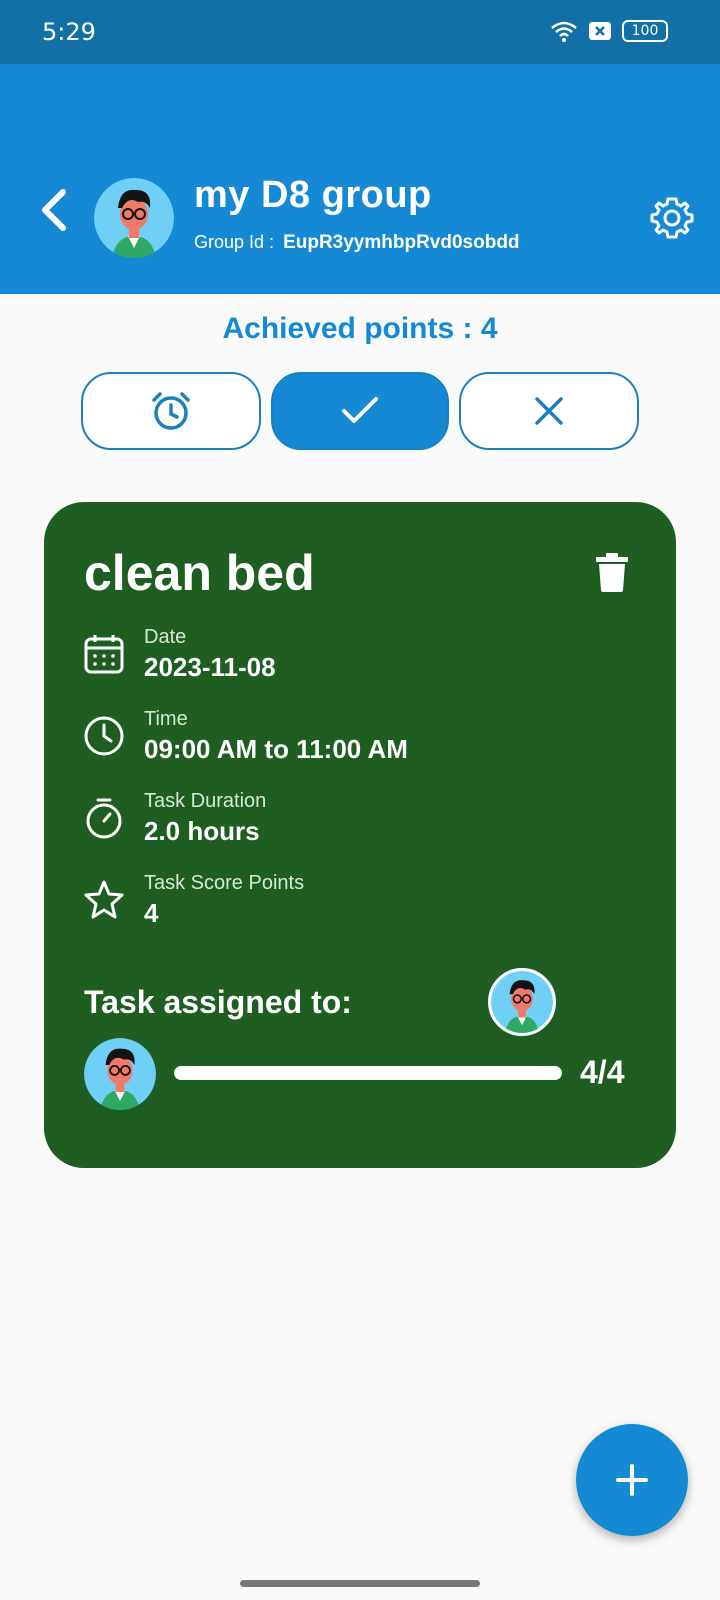 Image resolution: width=720 pixels, height=1600 pixels. What do you see at coordinates (151, 913) in the screenshot?
I see `points-value: 4` at bounding box center [151, 913].